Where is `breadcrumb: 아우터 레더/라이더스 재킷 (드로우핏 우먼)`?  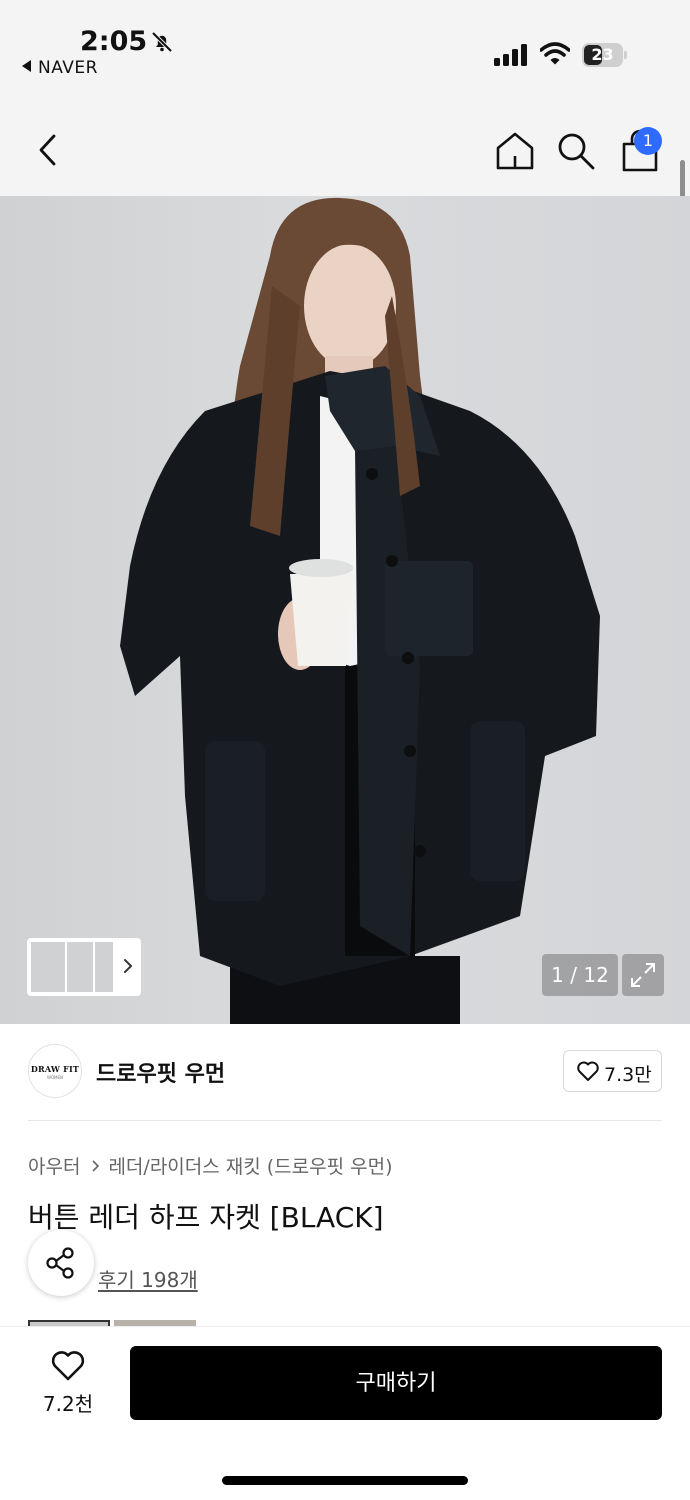 breadcrumb: 아우터 레더/라이더스 재킷 (드로우핏 우먼) is located at coordinates (210, 1165).